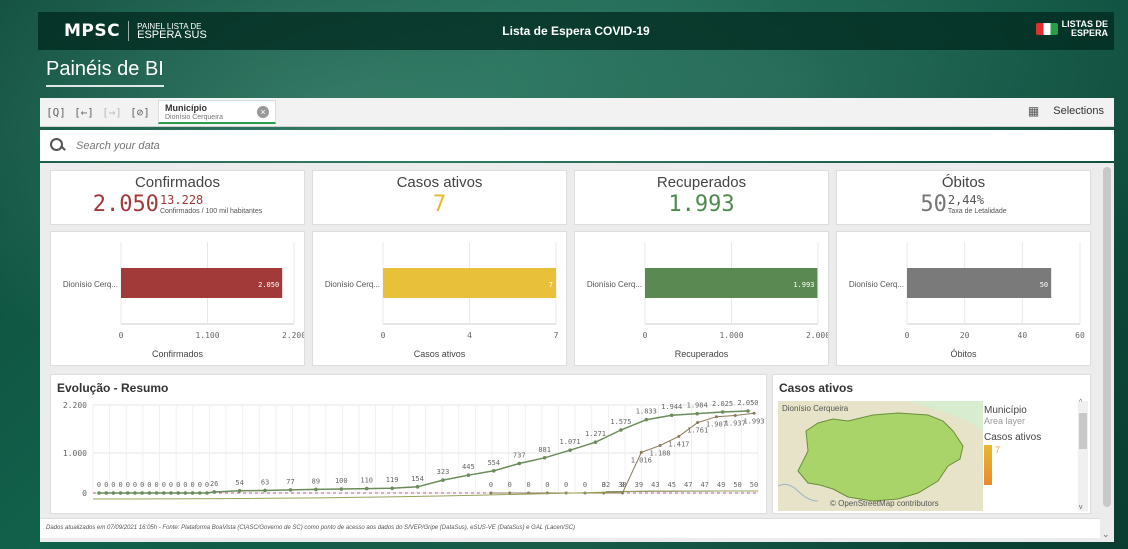 This screenshot has height=549, width=1128. I want to click on legend-measure: Casos ativos, so click(1013, 437).